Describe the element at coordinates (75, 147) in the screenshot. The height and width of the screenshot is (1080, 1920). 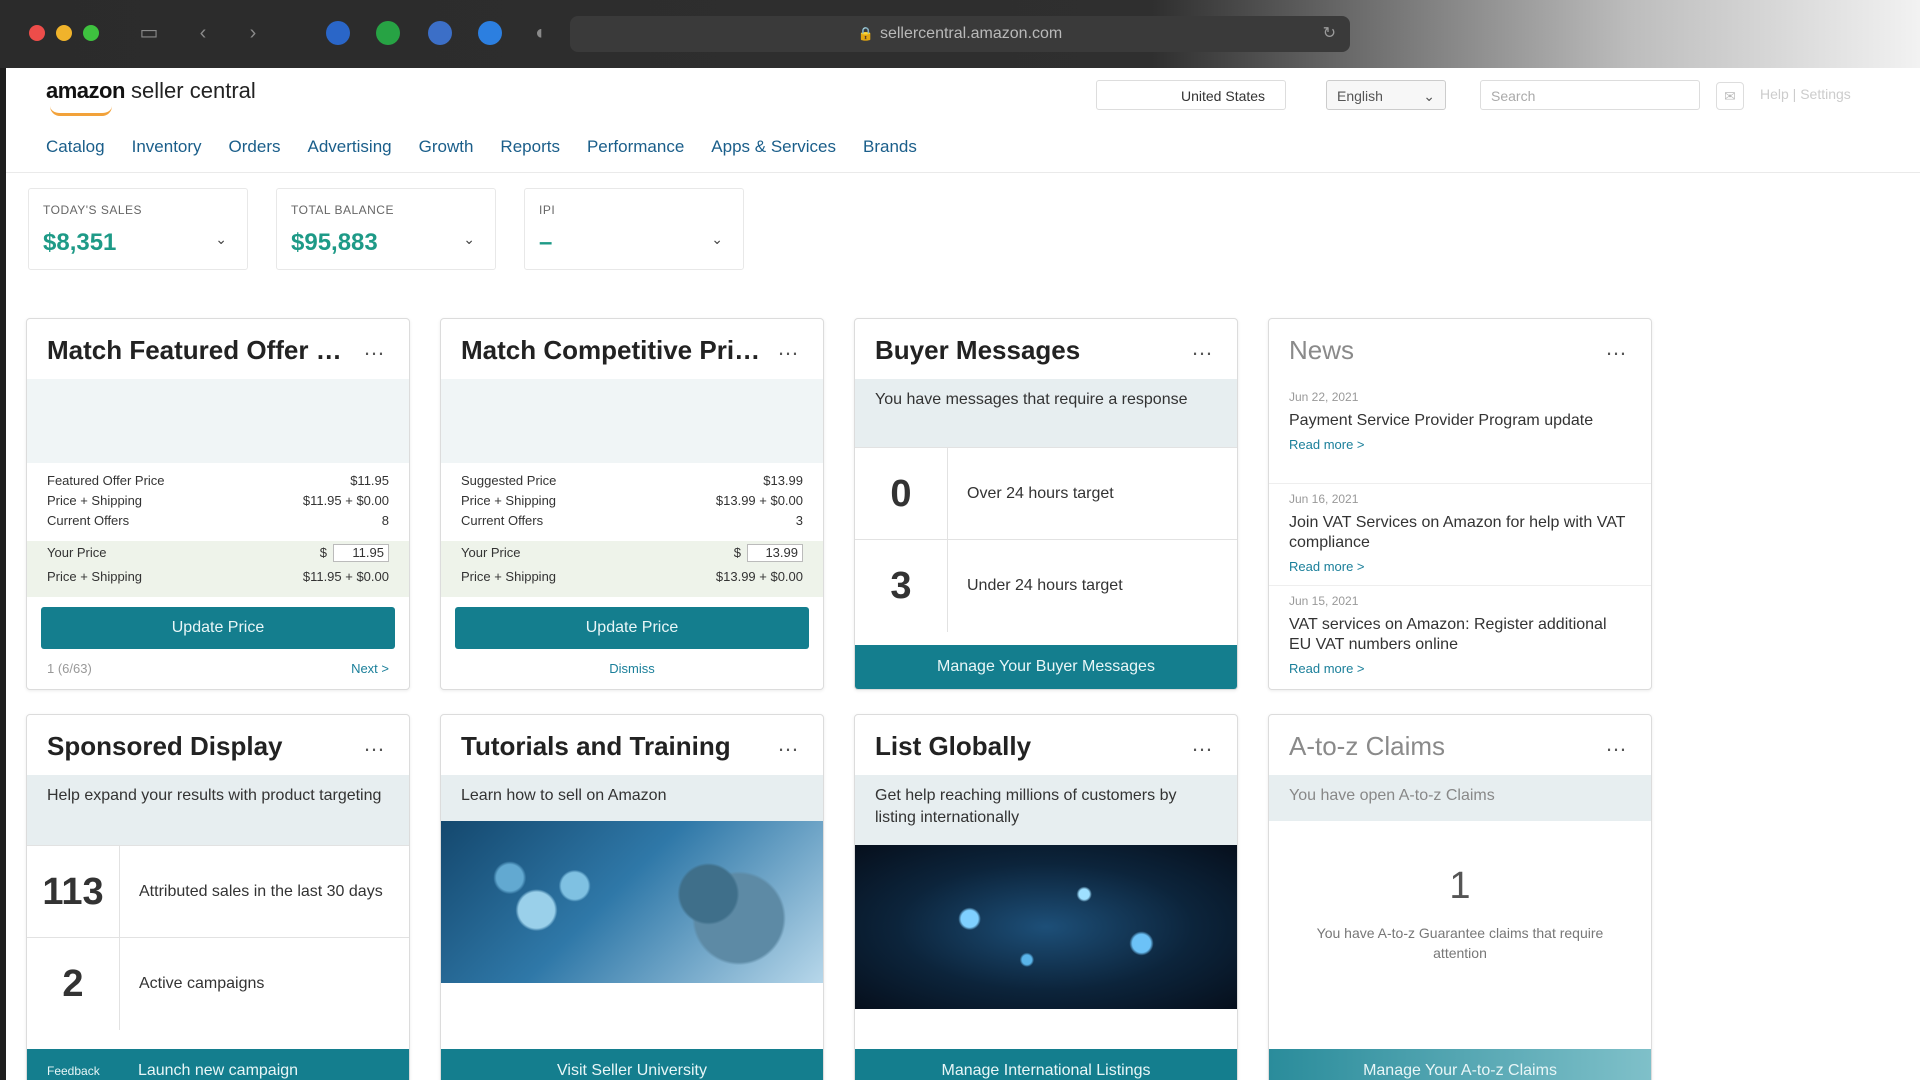
I see `nav-catalog: Catalog` at that location.